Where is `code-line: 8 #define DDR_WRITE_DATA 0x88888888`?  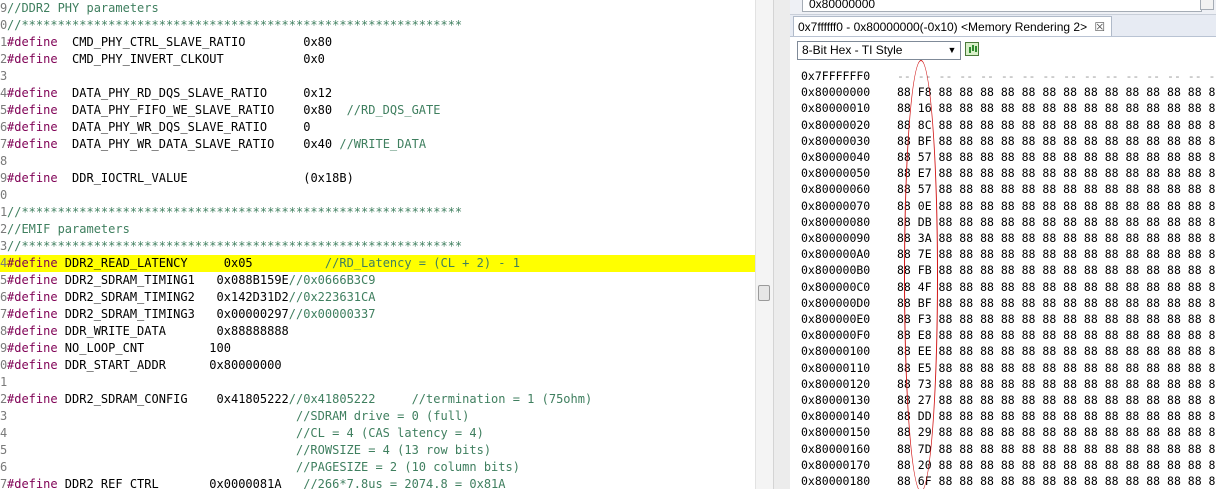 code-line: 8 #define DDR_WRITE_DATA 0x88888888 is located at coordinates (377, 331).